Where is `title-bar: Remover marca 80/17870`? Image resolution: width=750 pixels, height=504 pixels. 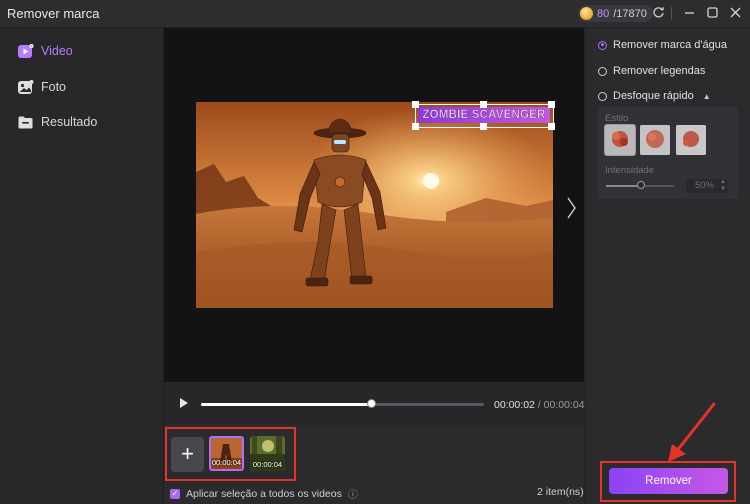 title-bar: Remover marca 80/17870 is located at coordinates (375, 14).